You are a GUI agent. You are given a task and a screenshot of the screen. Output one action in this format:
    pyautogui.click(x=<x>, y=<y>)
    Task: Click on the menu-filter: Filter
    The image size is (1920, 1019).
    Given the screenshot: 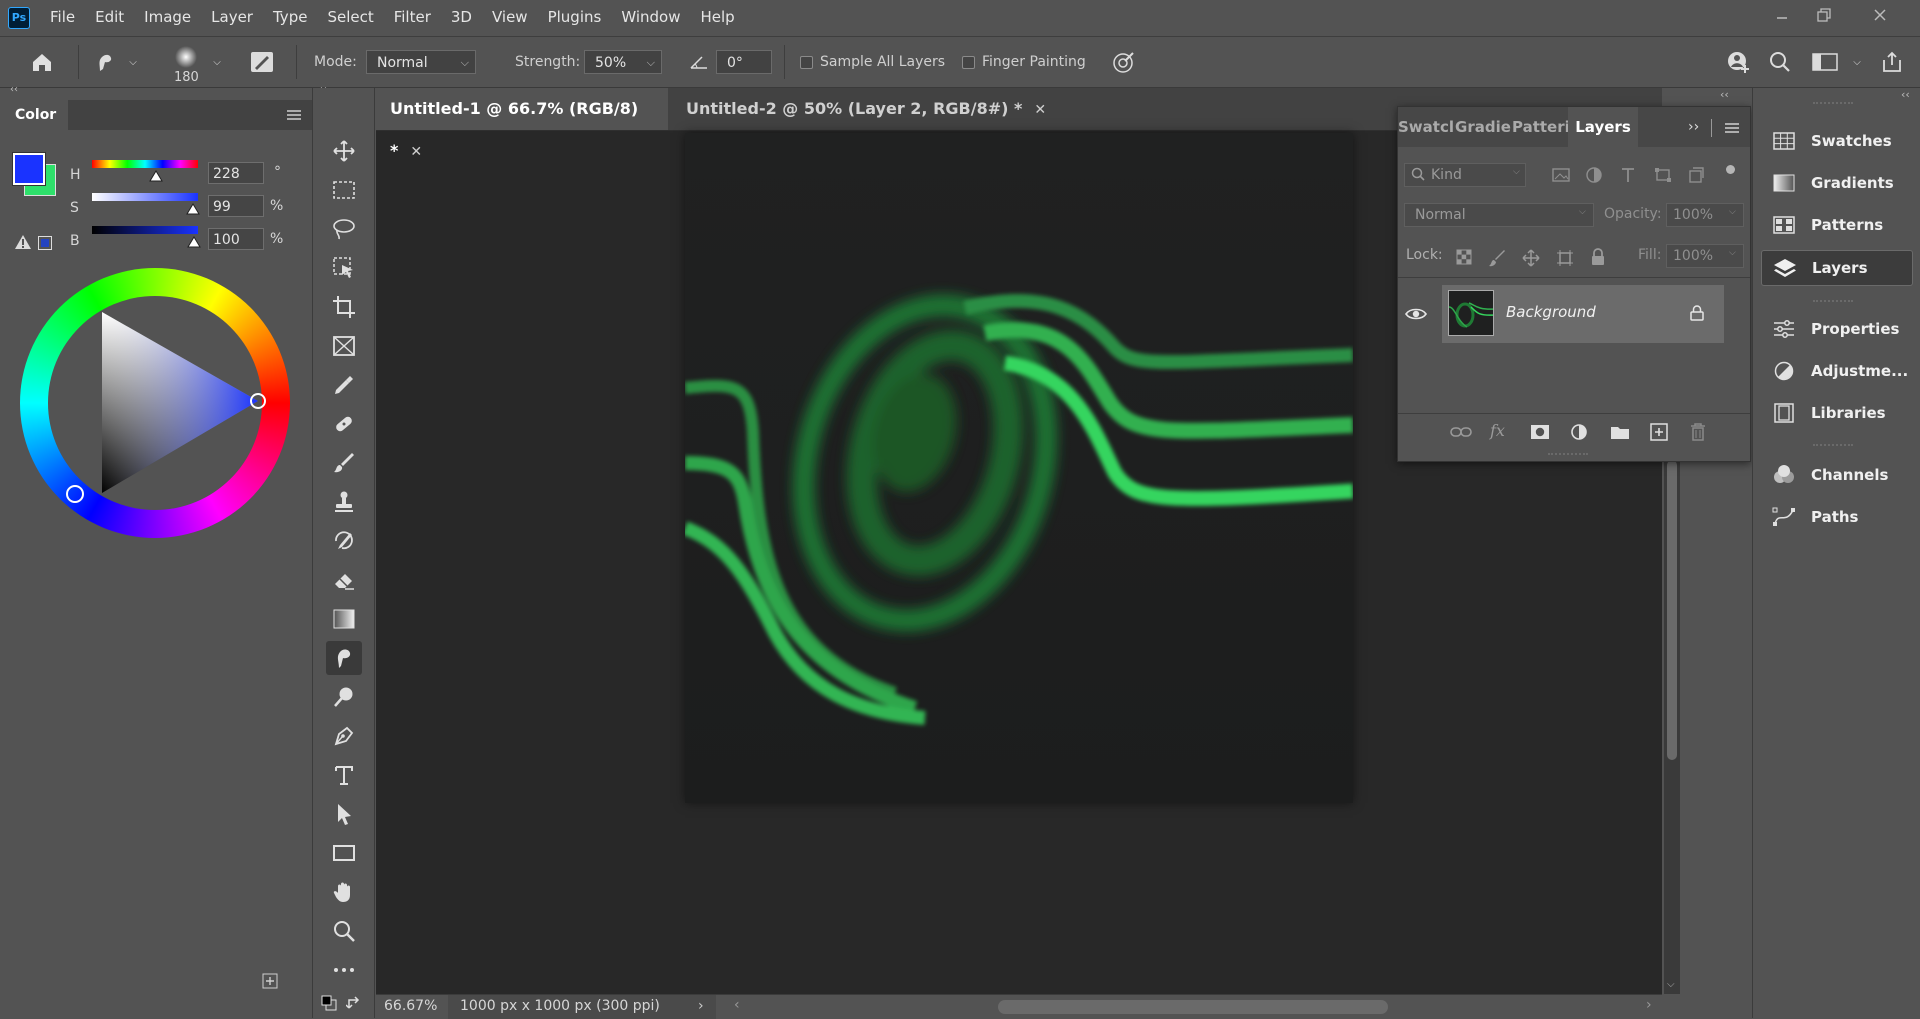 What is the action you would take?
    pyautogui.click(x=412, y=17)
    